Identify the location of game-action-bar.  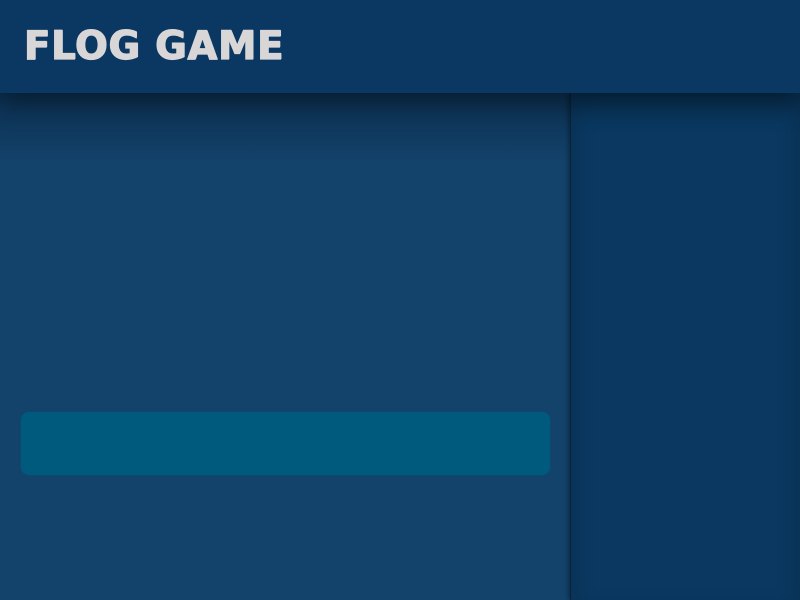
(285, 443).